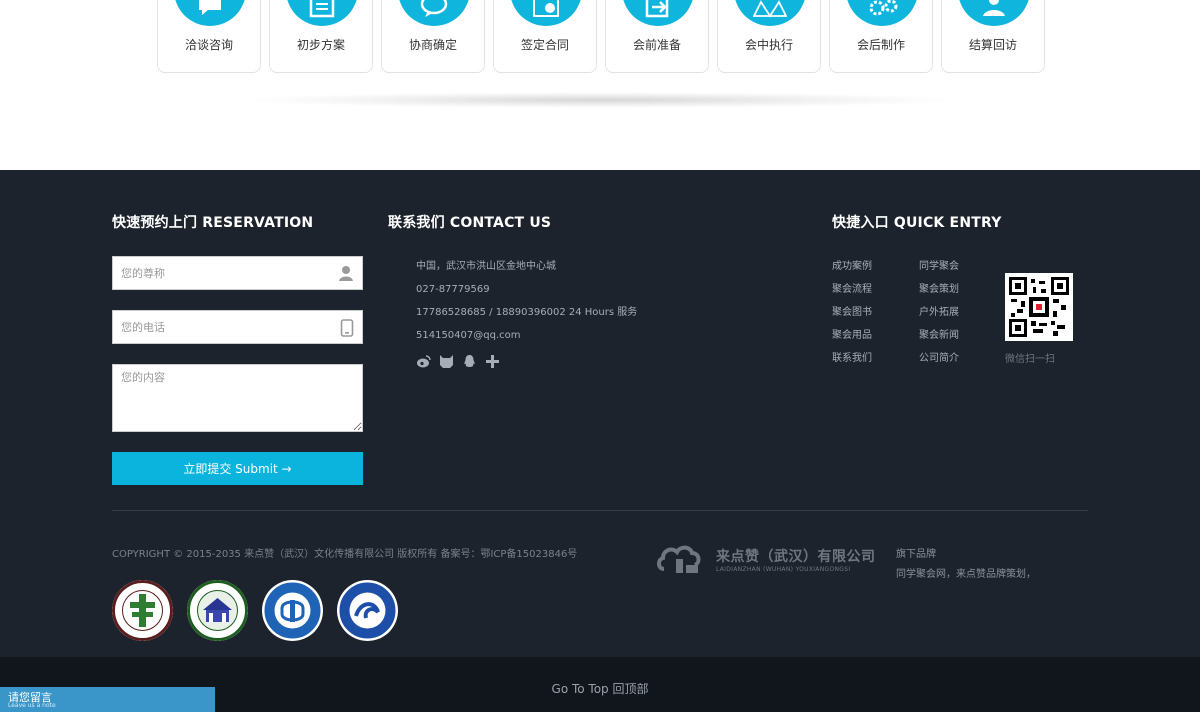 The width and height of the screenshot is (1200, 712). I want to click on process-step-8: 结算回访, so click(993, 36).